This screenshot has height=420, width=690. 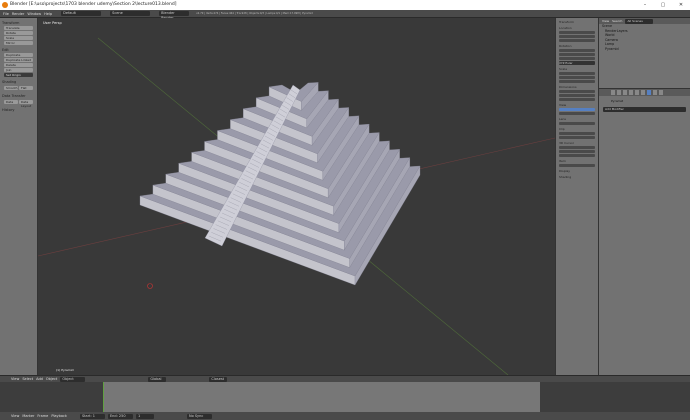 What do you see at coordinates (577, 123) in the screenshot?
I see `lens-field` at bounding box center [577, 123].